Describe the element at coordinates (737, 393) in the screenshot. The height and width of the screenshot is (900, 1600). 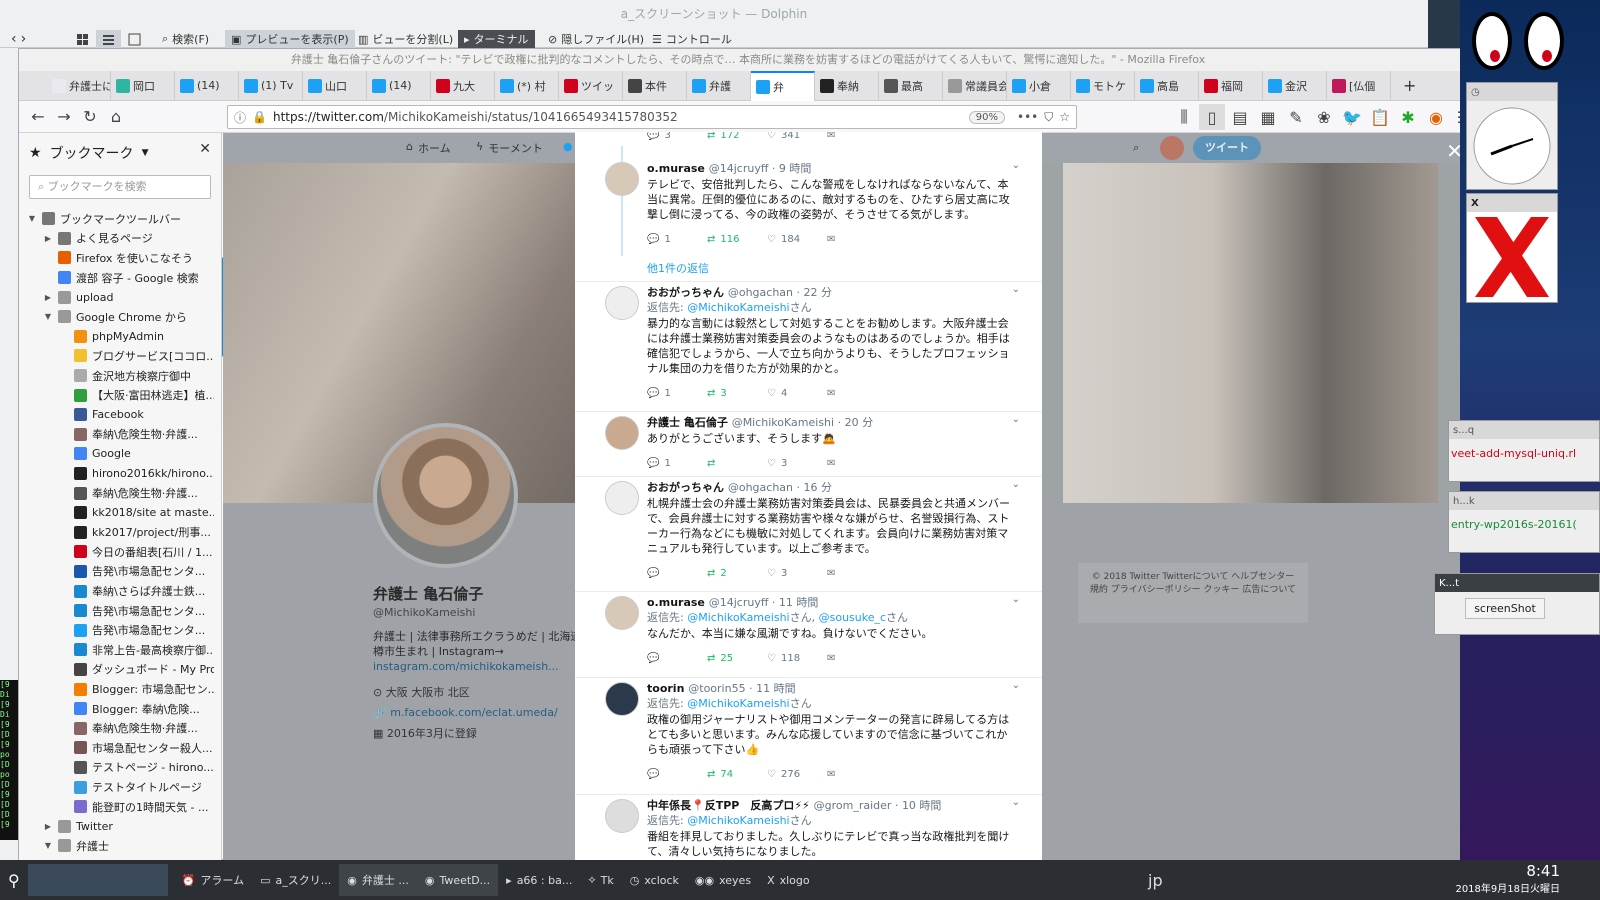
I see `retweet-action: ⇄ 3` at that location.